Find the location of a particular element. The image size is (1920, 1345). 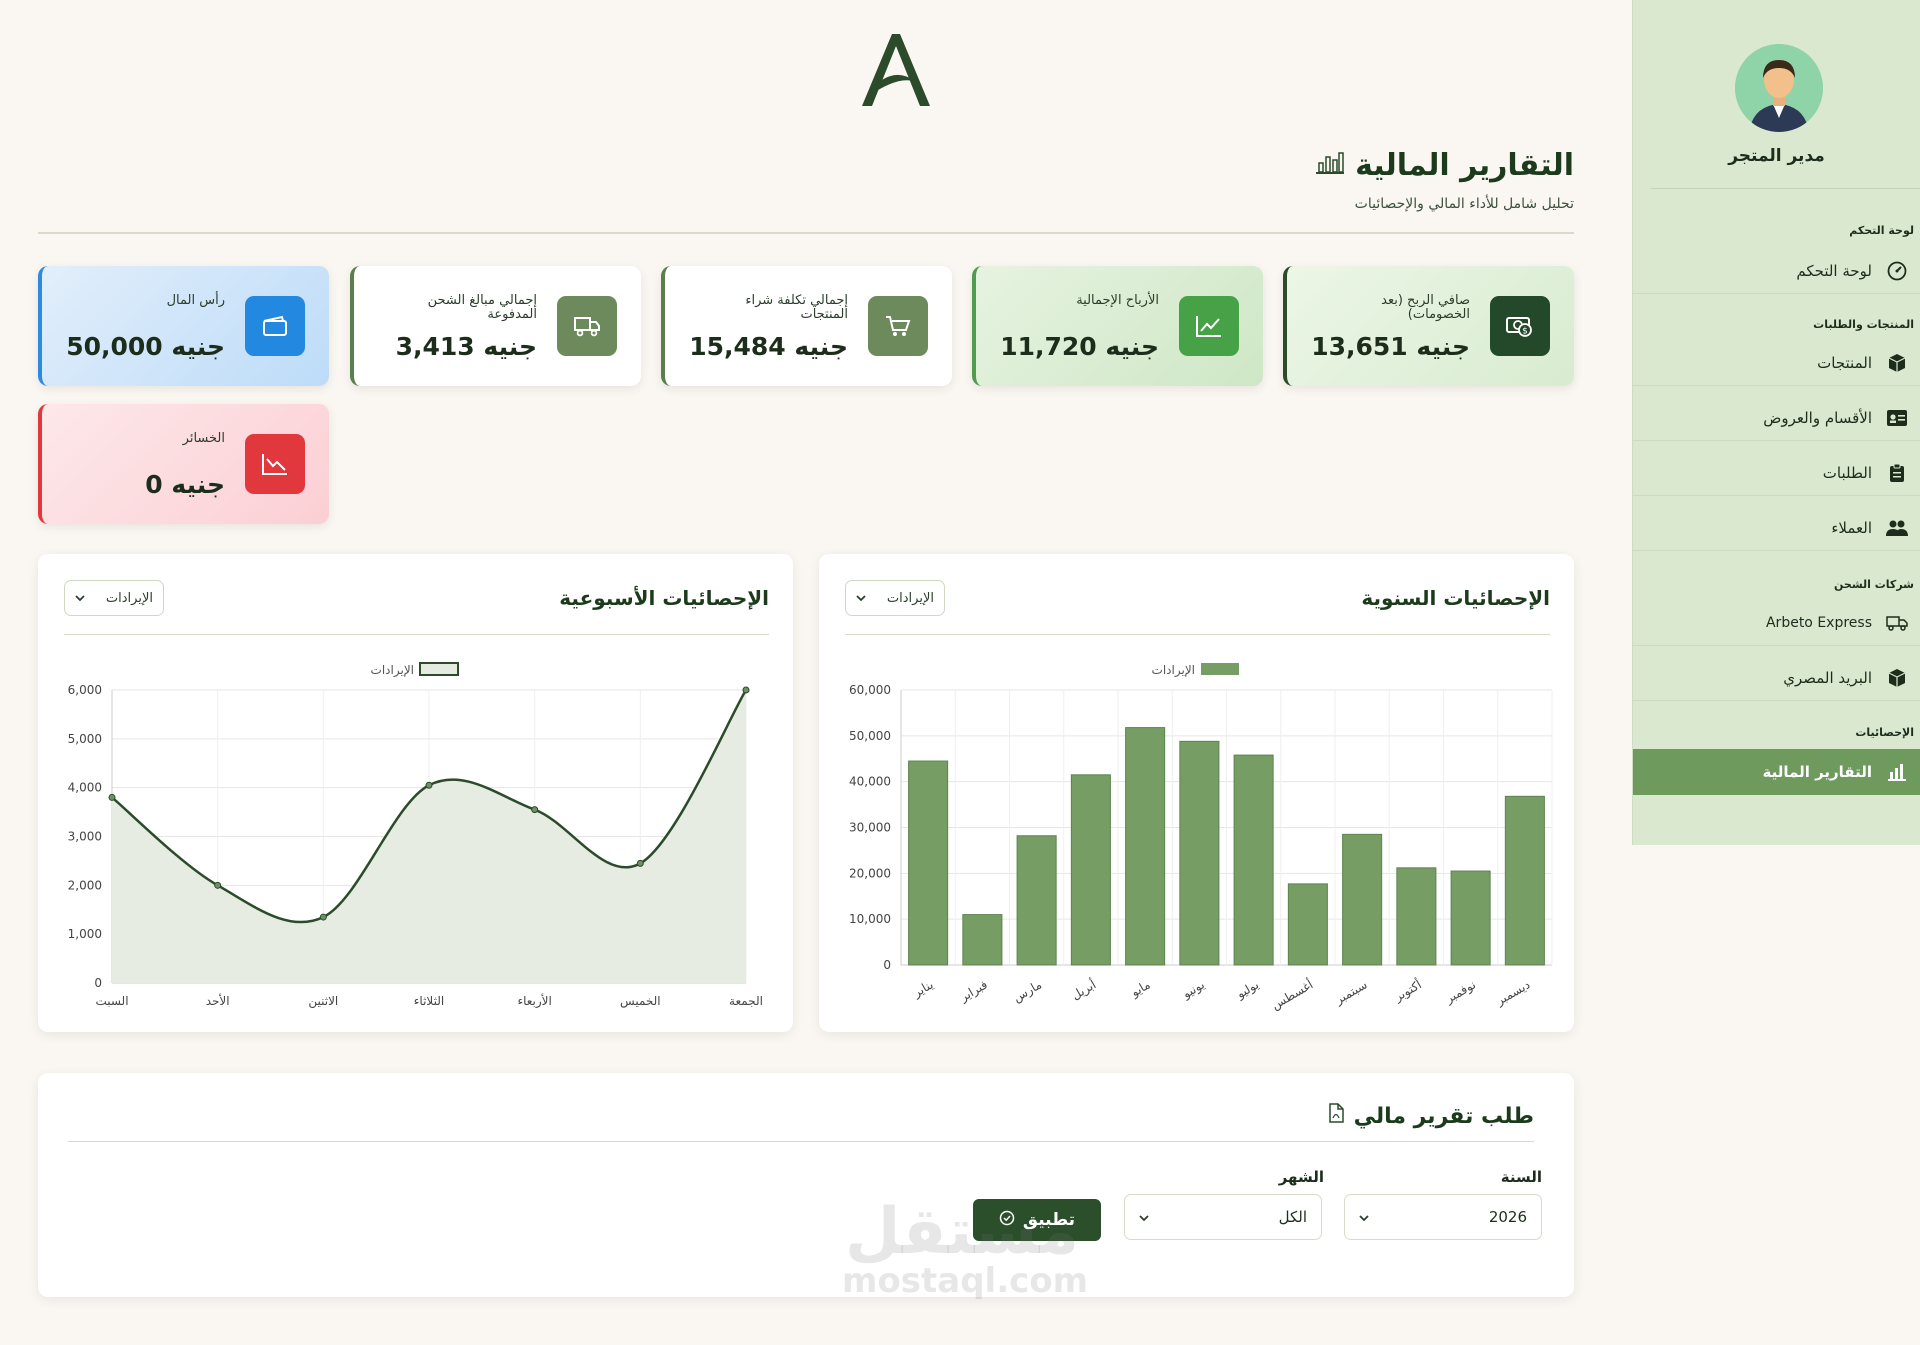

report-divider is located at coordinates (801, 1141).